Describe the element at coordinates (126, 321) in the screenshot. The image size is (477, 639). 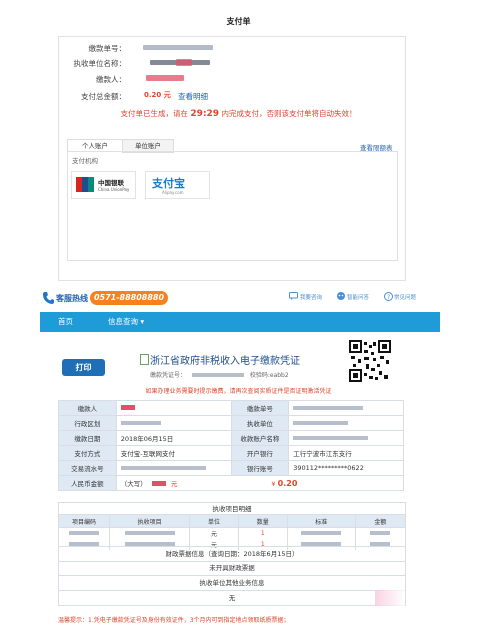
I see `nav-info-query: 信息查询 ▾` at that location.